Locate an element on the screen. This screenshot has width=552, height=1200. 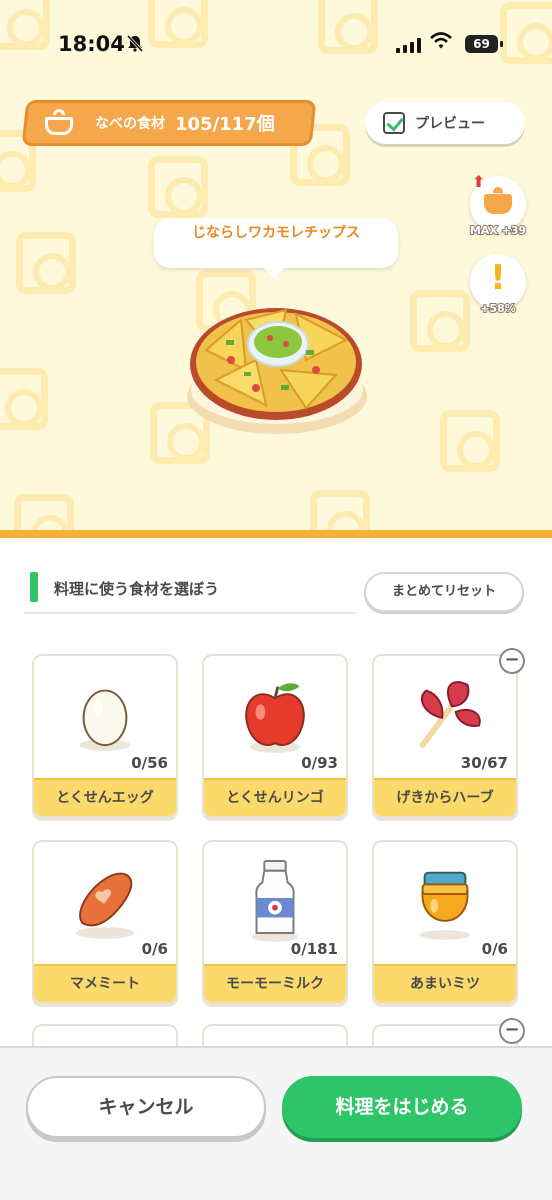
ingredient-card: 0/6 あまいミツ is located at coordinates (445, 922).